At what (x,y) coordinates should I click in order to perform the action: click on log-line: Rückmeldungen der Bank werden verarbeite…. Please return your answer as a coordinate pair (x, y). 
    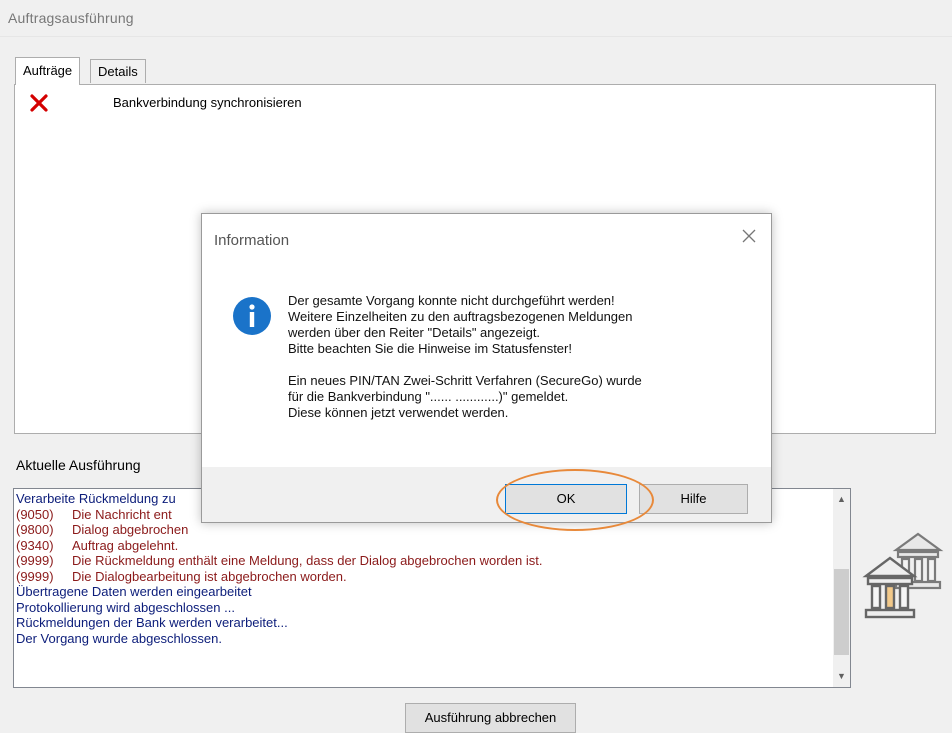
    Looking at the image, I should click on (423, 623).